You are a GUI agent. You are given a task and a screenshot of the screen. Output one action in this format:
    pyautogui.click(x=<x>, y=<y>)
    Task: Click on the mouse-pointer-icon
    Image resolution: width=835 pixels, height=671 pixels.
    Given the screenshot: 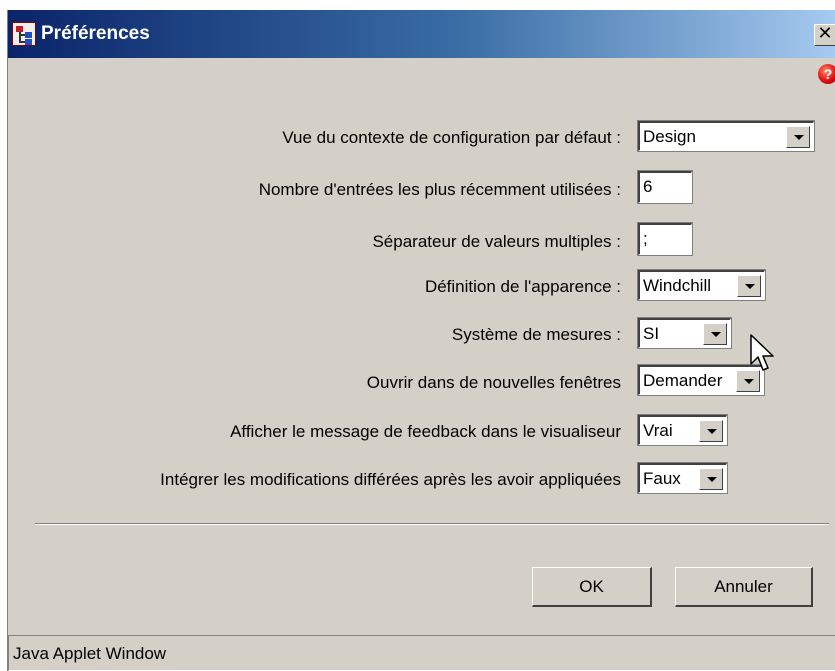 What is the action you would take?
    pyautogui.click(x=762, y=352)
    